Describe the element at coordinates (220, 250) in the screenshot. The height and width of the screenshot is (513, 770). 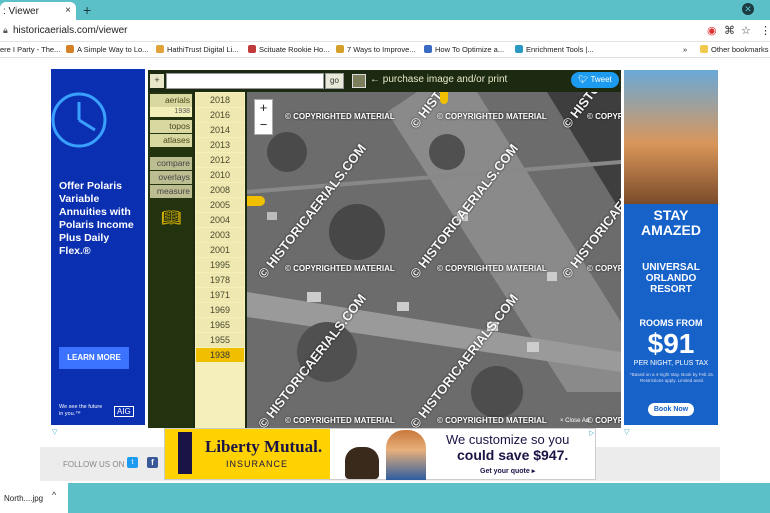
I see `year-item-2001: 2001` at that location.